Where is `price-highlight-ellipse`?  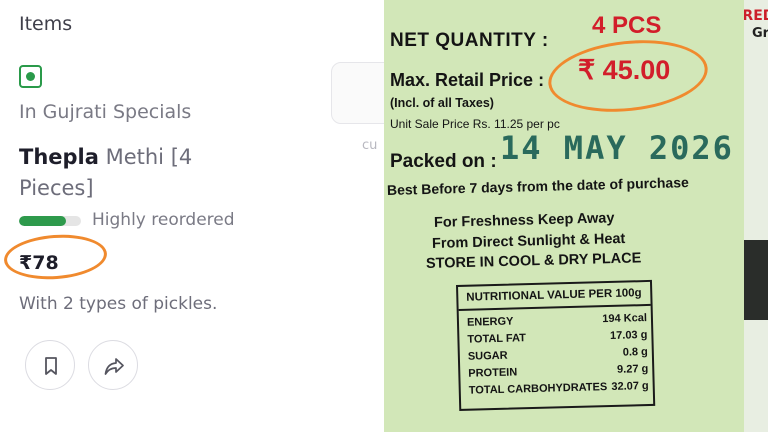 price-highlight-ellipse is located at coordinates (55, 257).